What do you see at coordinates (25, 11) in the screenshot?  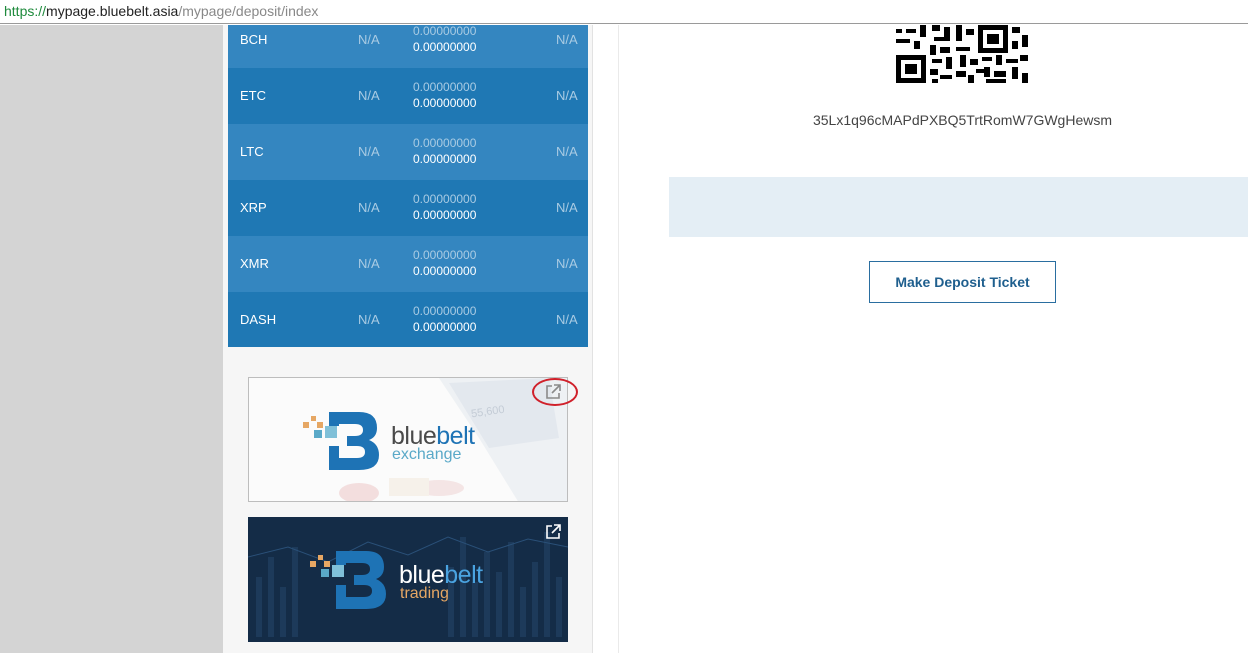 I see `url-scheme: https://` at bounding box center [25, 11].